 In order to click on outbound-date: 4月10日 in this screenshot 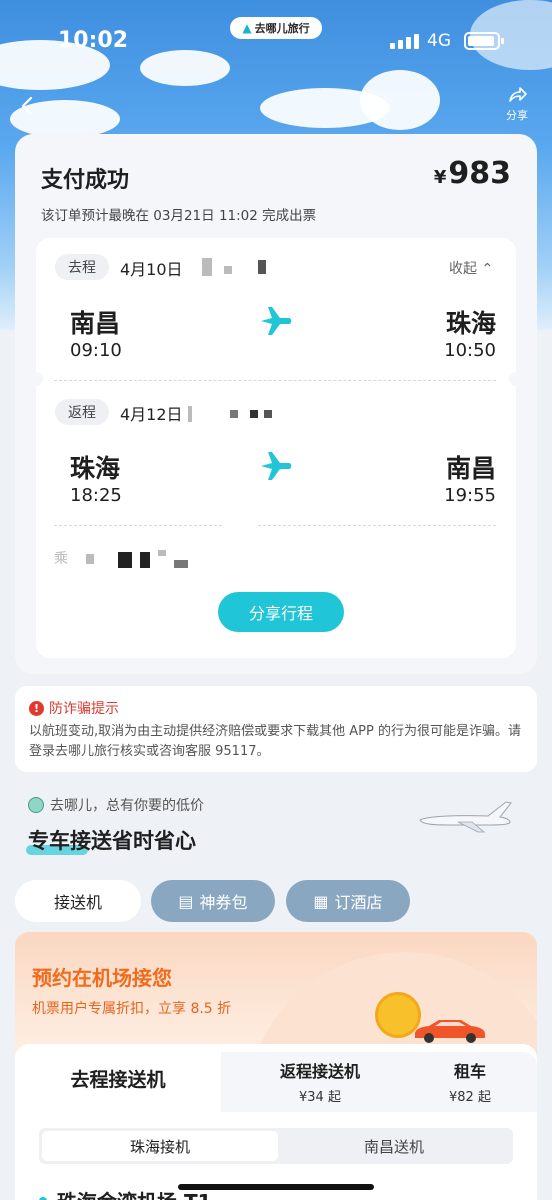, I will do `click(151, 269)`.